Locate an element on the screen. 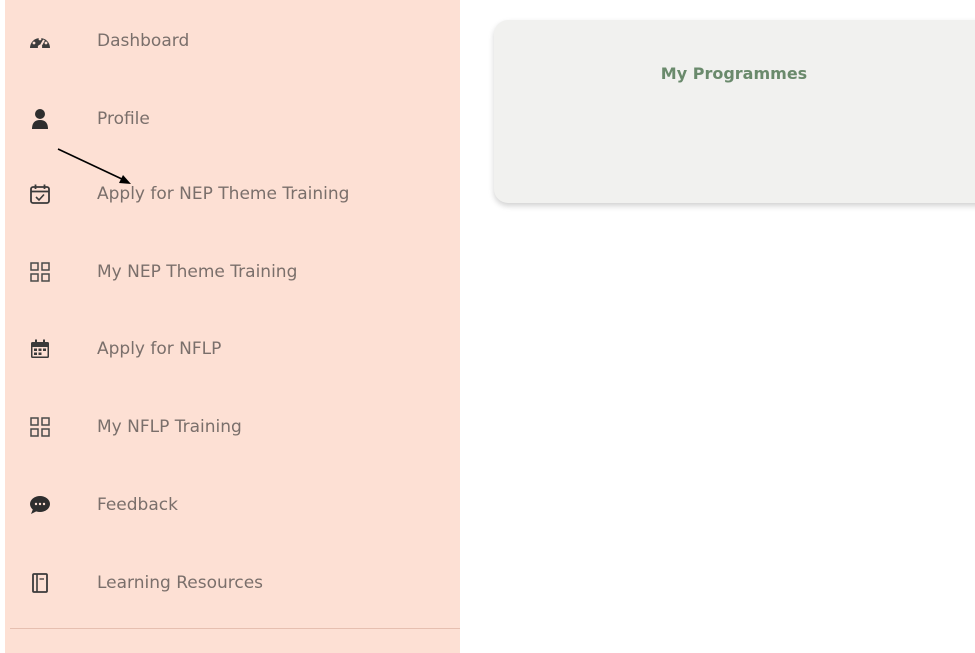  sidebar-item-my-nflp-training: My NFLP Training is located at coordinates (232, 427).